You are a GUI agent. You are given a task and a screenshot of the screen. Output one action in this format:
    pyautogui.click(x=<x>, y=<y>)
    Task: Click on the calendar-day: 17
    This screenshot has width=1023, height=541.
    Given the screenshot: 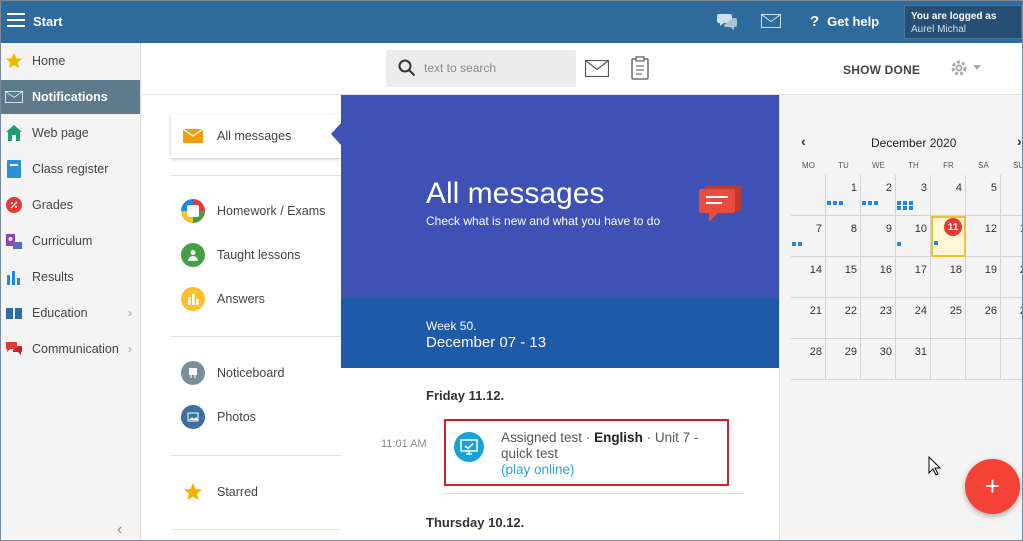 What is the action you would take?
    pyautogui.click(x=913, y=277)
    